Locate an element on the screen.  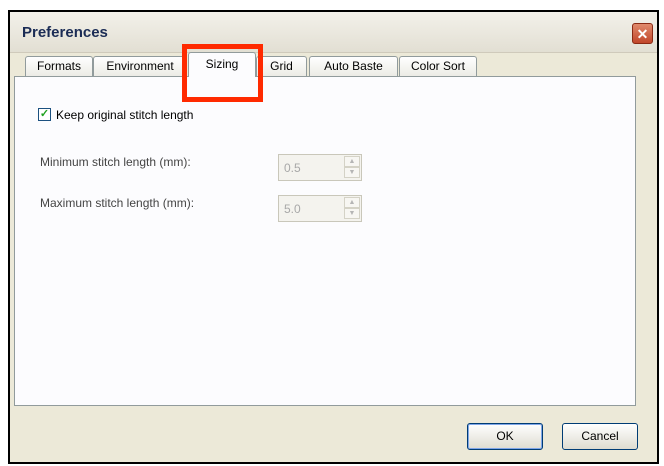
close-icon: ✕ is located at coordinates (642, 34).